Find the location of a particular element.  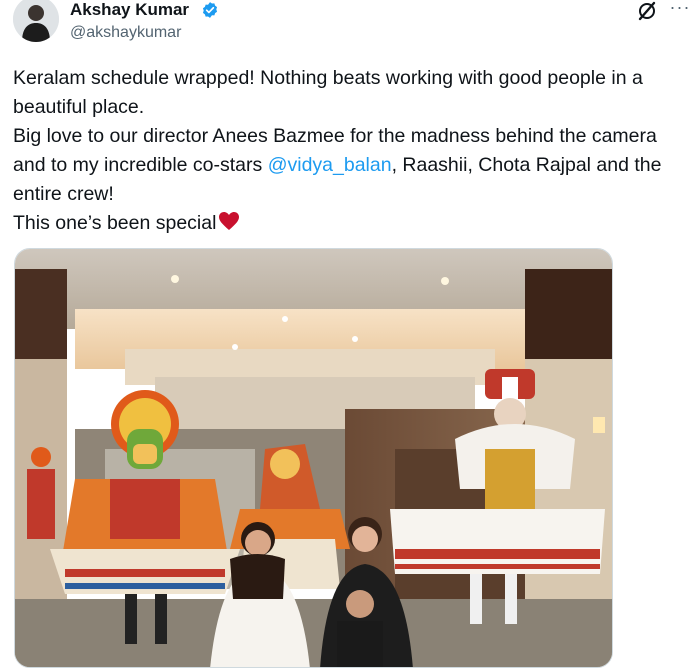

avatar is located at coordinates (36, 21).